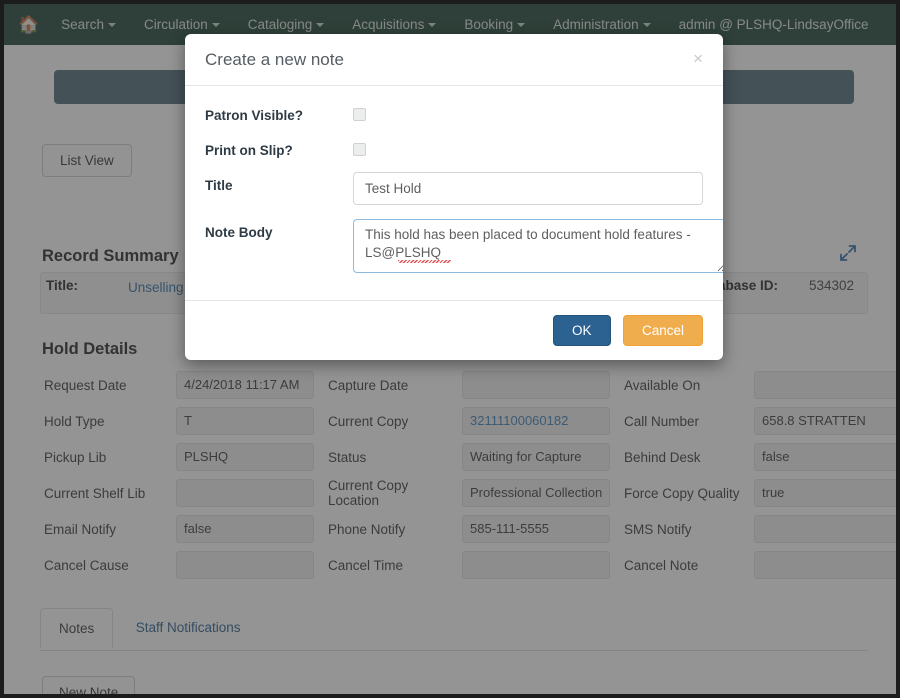 This screenshot has width=900, height=698. I want to click on field-row-note-body: Note Body, so click(464, 248).